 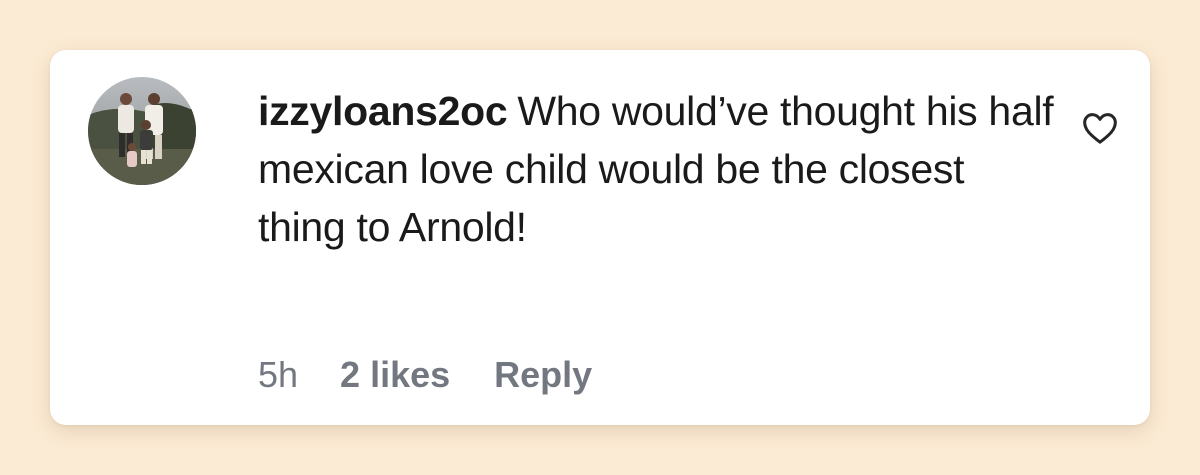 I want to click on heart-icon, so click(x=1100, y=128).